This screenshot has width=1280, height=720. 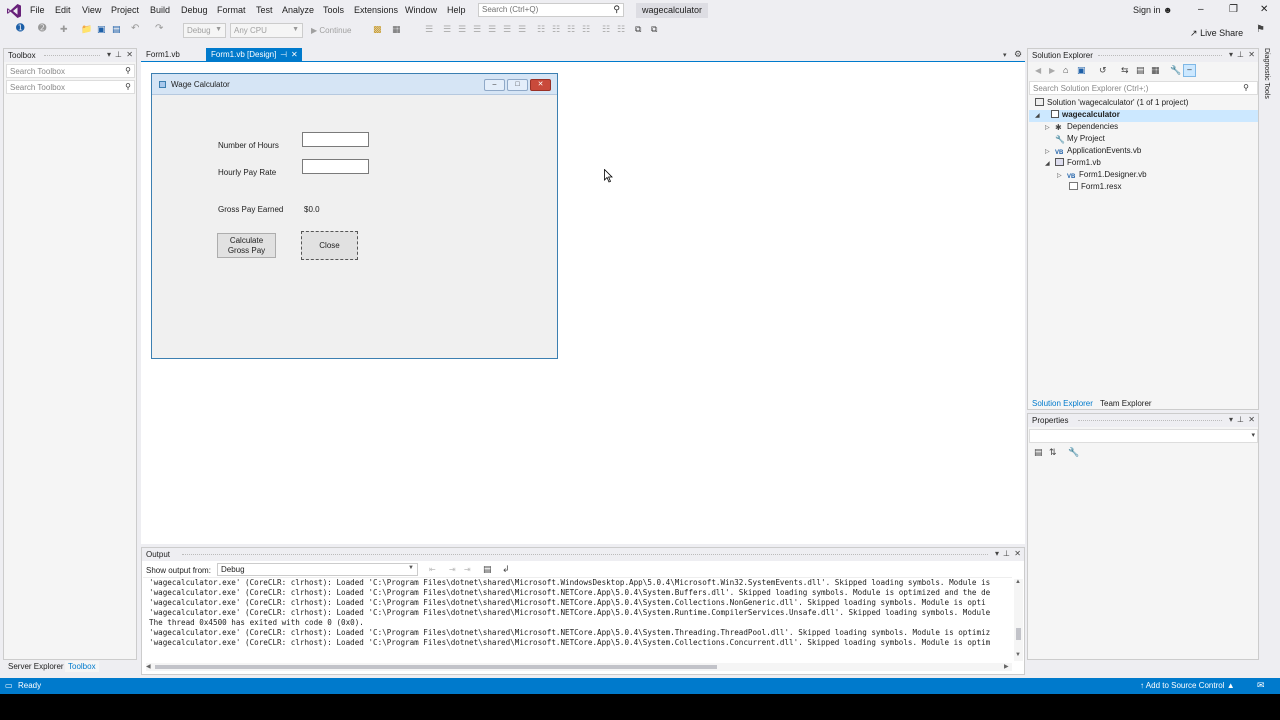 What do you see at coordinates (1081, 70) in the screenshot?
I see `switch-views-icon: ▣` at bounding box center [1081, 70].